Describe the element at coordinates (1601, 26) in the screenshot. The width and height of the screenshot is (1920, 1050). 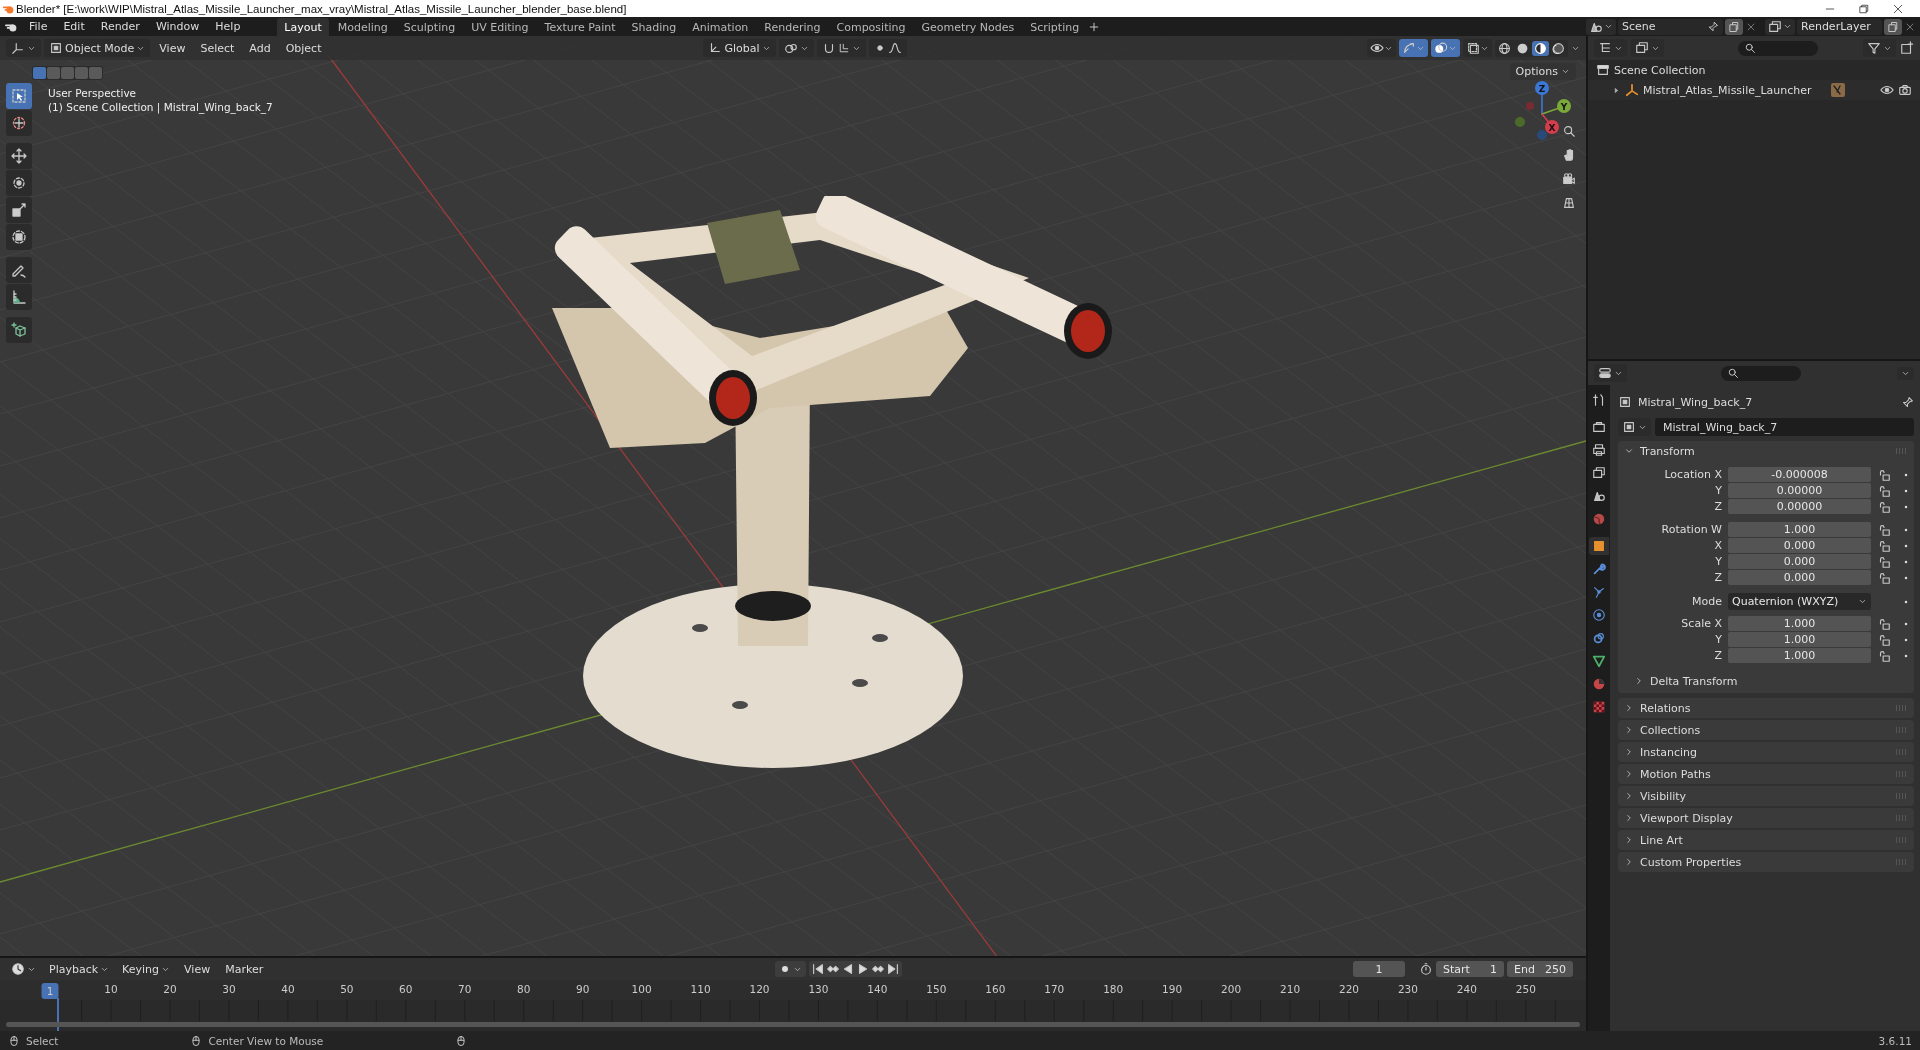
I see `scene-browse-button` at that location.